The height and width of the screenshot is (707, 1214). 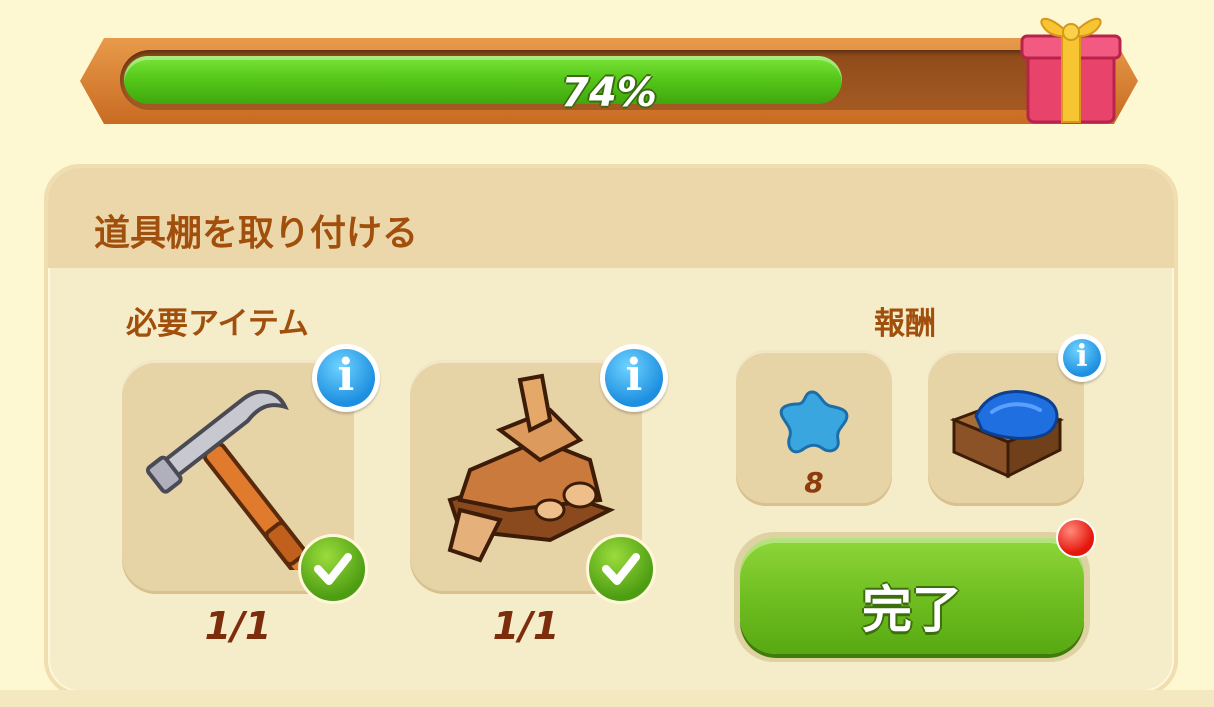 I want to click on complete-button-face: 完了, so click(x=912, y=596).